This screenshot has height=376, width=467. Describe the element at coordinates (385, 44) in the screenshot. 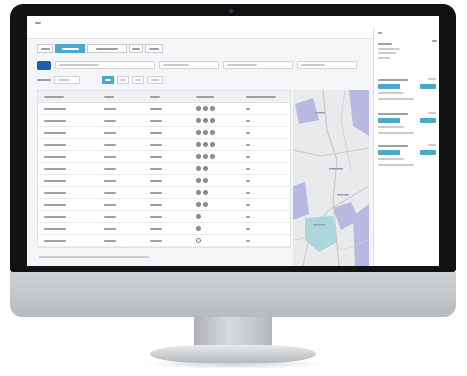

I see `panel-title` at that location.